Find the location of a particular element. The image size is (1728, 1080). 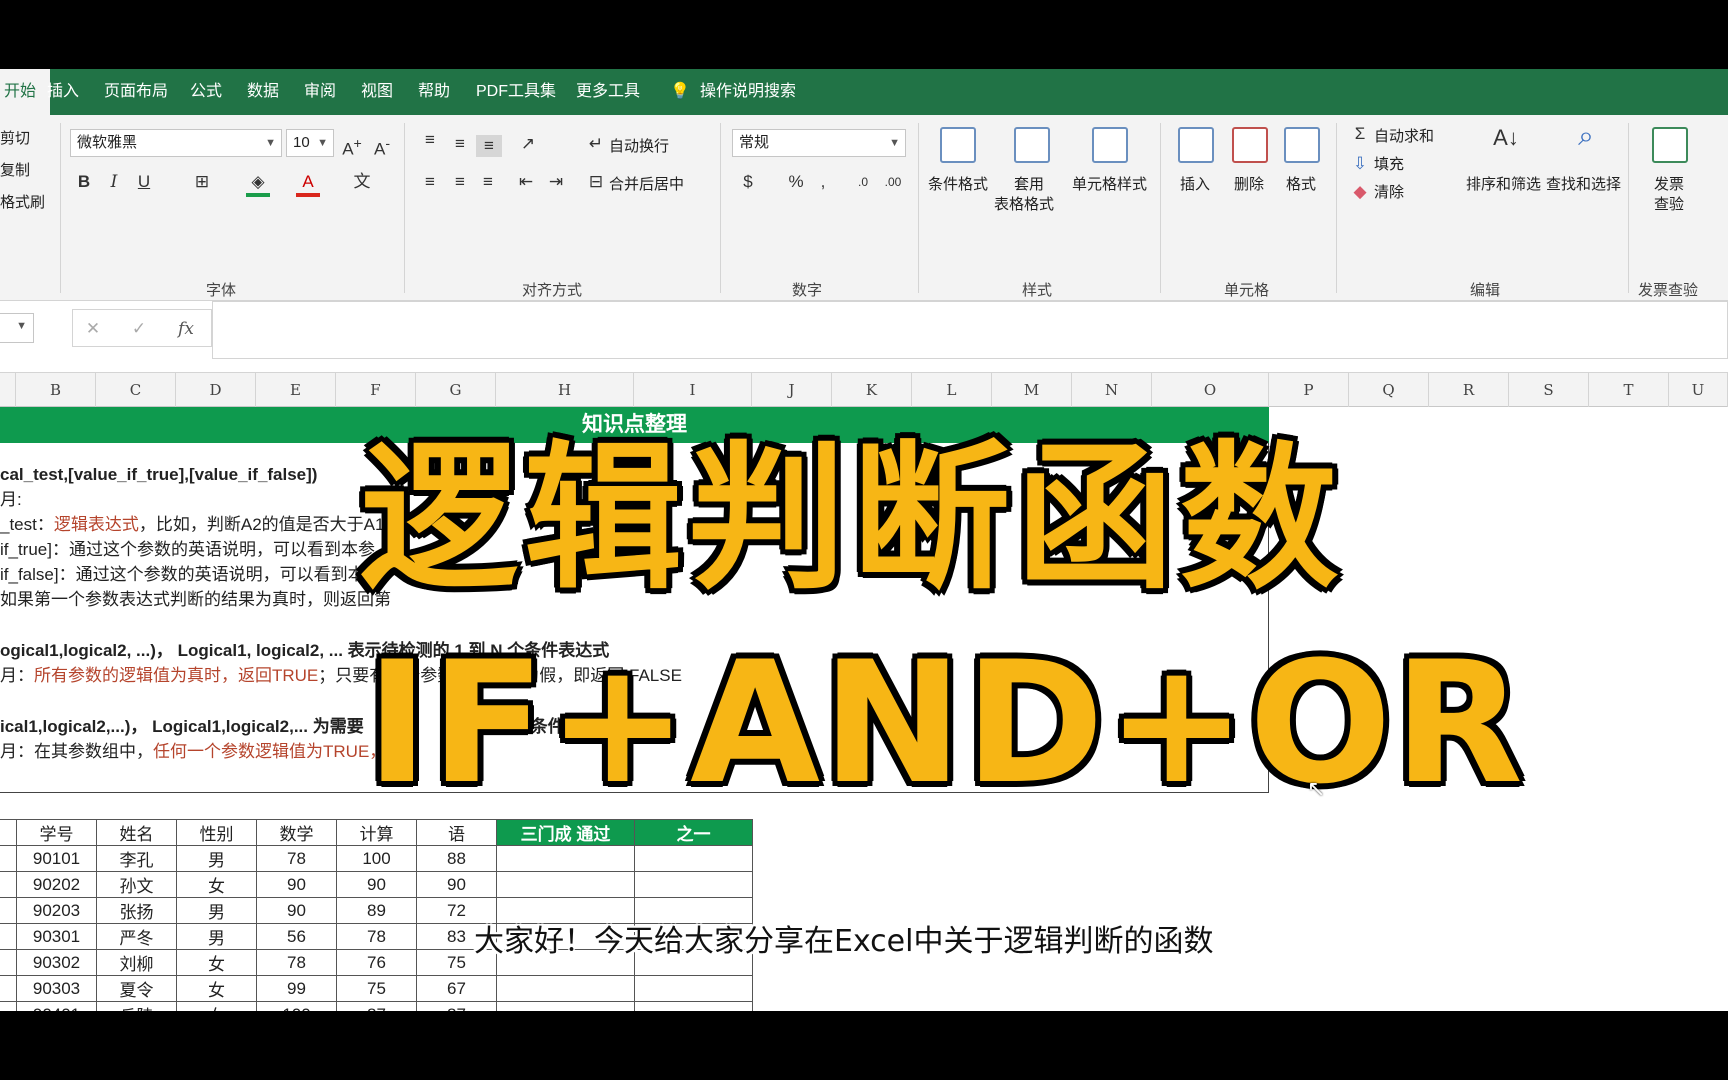

row-marker-cell is located at coordinates (8, 832).